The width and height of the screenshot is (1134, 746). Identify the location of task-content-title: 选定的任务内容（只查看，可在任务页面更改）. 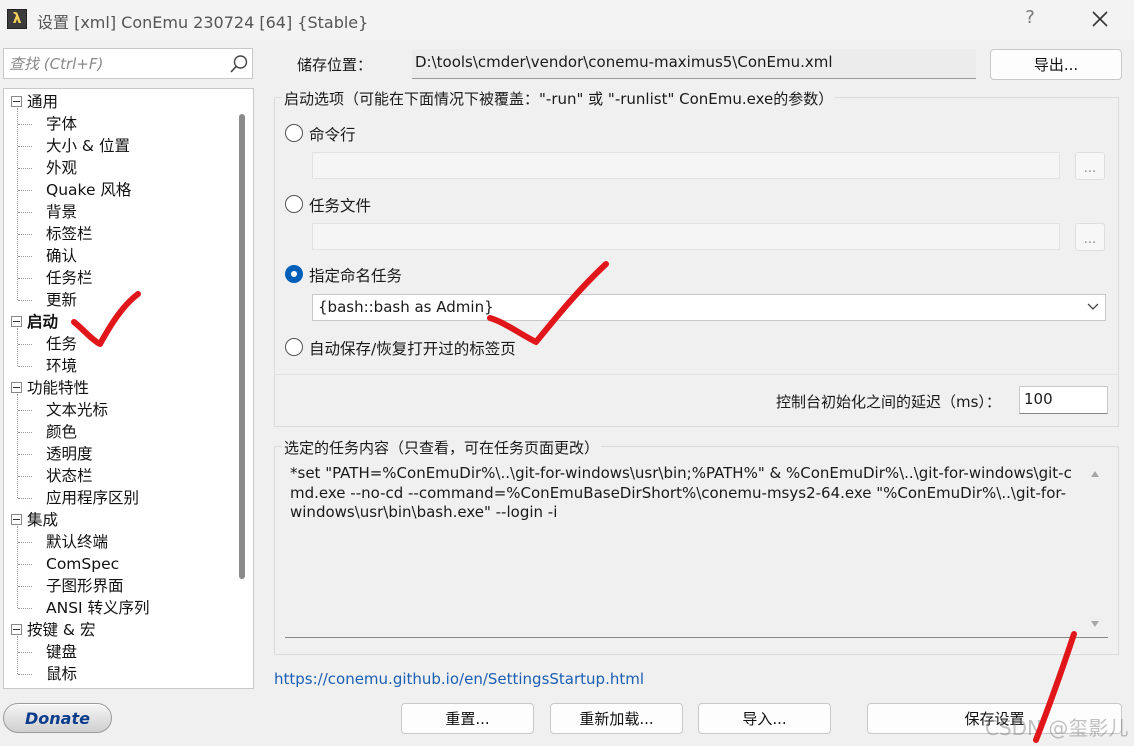
(442, 447).